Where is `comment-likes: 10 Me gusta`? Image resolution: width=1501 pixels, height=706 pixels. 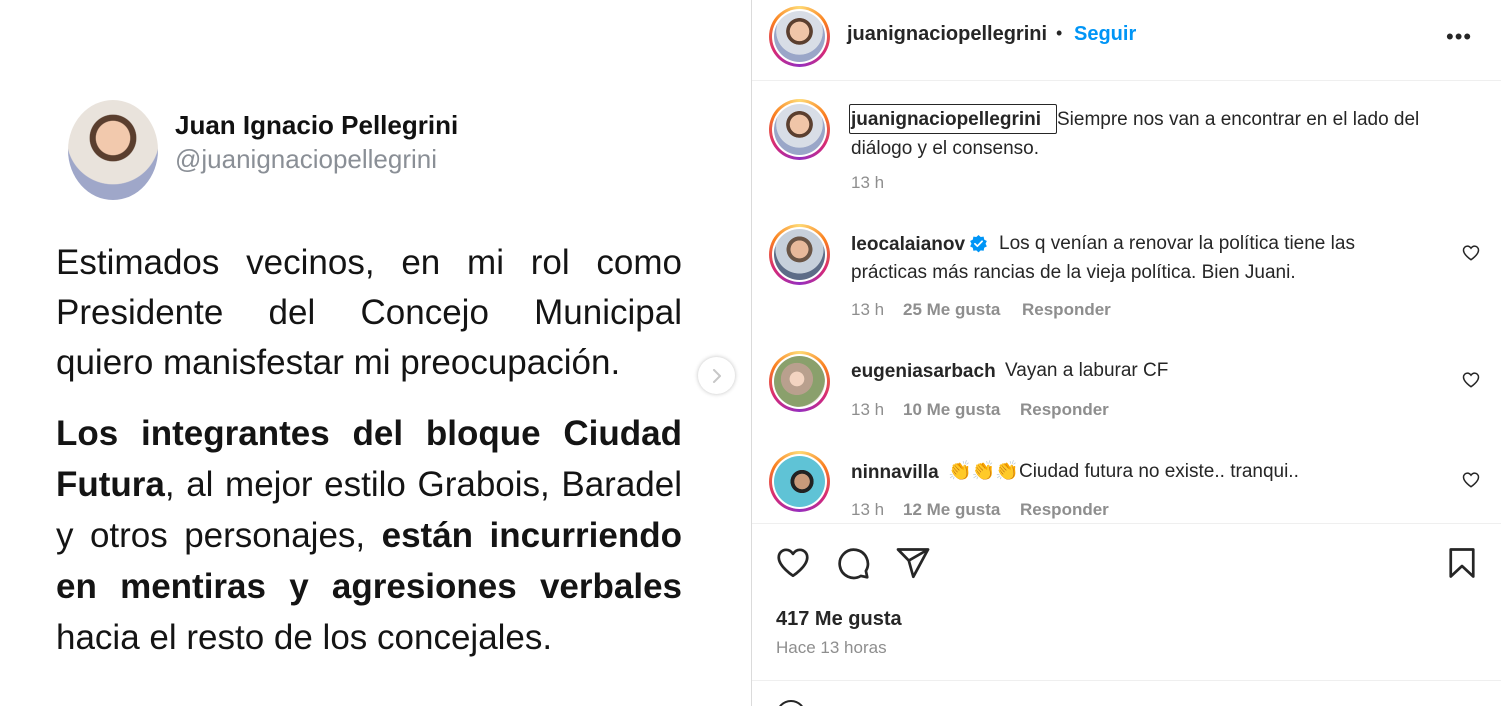 comment-likes: 10 Me gusta is located at coordinates (951, 410).